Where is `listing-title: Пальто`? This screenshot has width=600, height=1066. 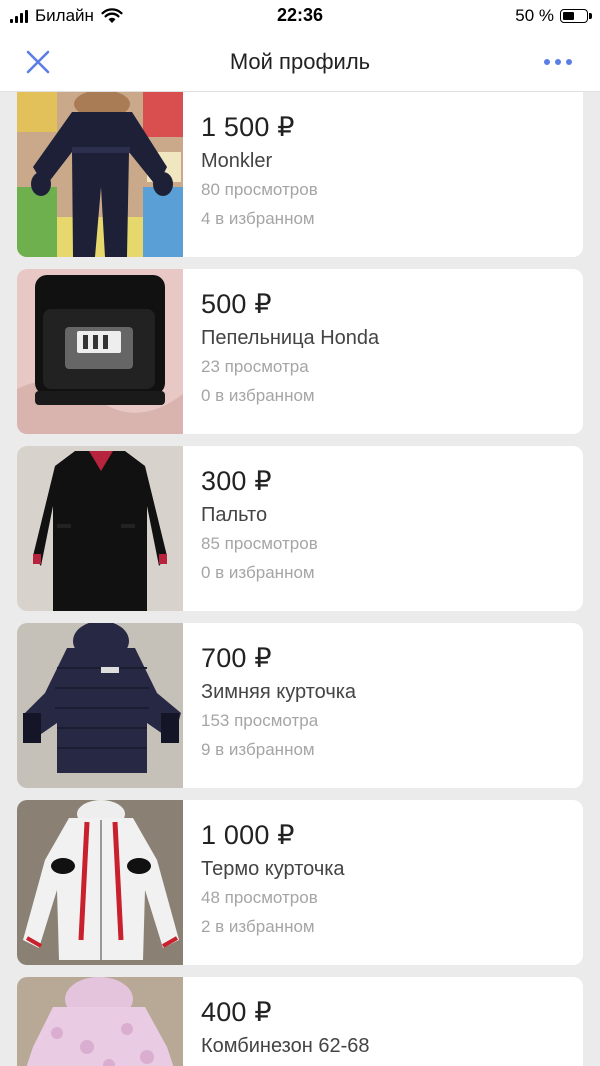 listing-title: Пальто is located at coordinates (234, 515).